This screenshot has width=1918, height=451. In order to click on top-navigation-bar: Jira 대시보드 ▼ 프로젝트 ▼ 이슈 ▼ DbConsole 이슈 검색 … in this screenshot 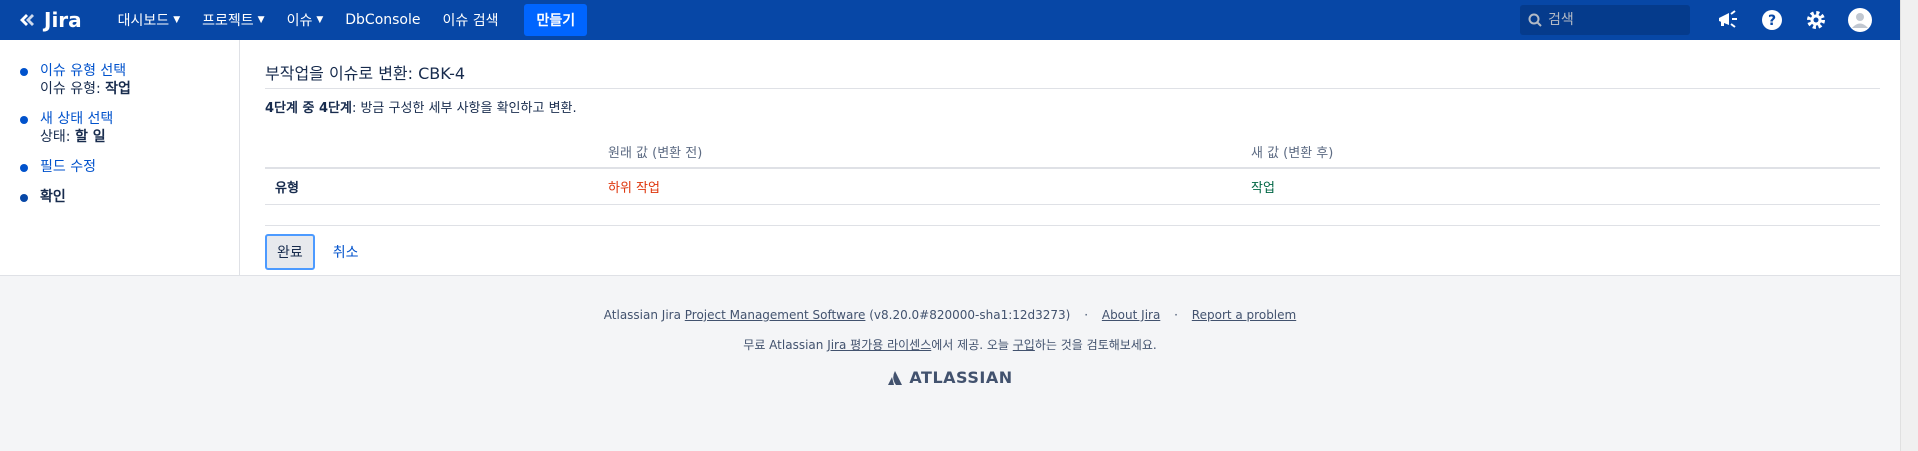, I will do `click(950, 20)`.